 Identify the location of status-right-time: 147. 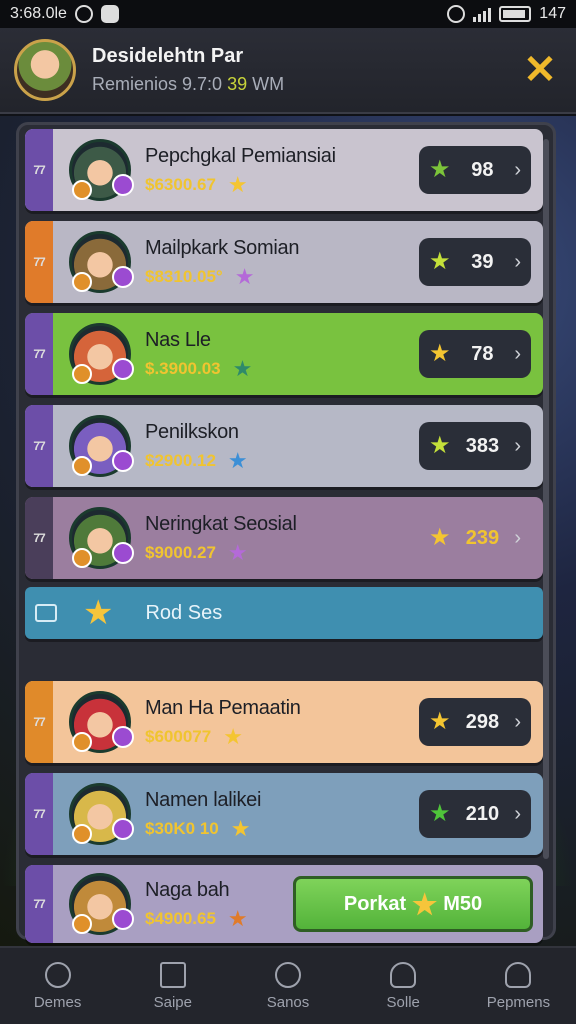
(552, 13).